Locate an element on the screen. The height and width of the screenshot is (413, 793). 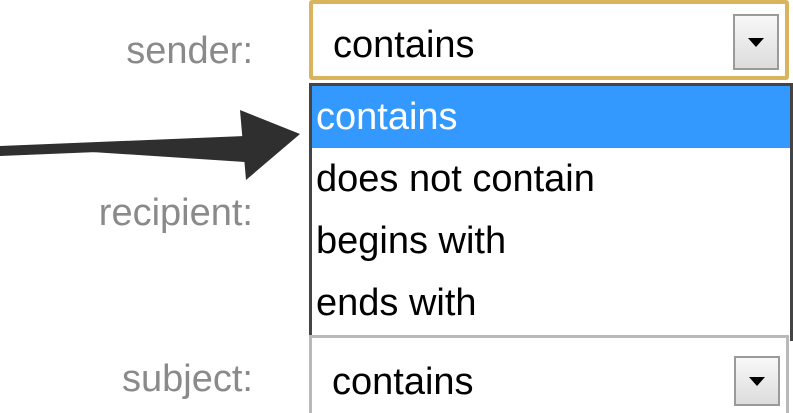
arrow-right-icon is located at coordinates (150, 145).